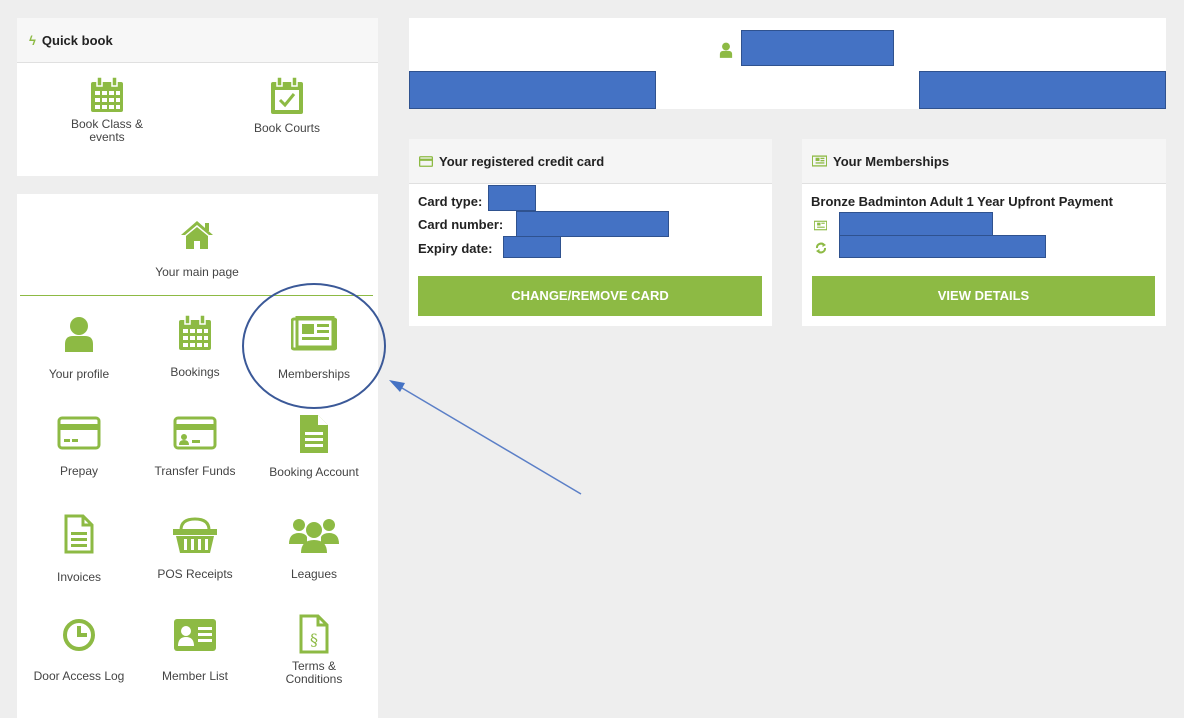 The height and width of the screenshot is (718, 1184). Describe the element at coordinates (107, 130) in the screenshot. I see `book-class-events-label: Book Class & events` at that location.